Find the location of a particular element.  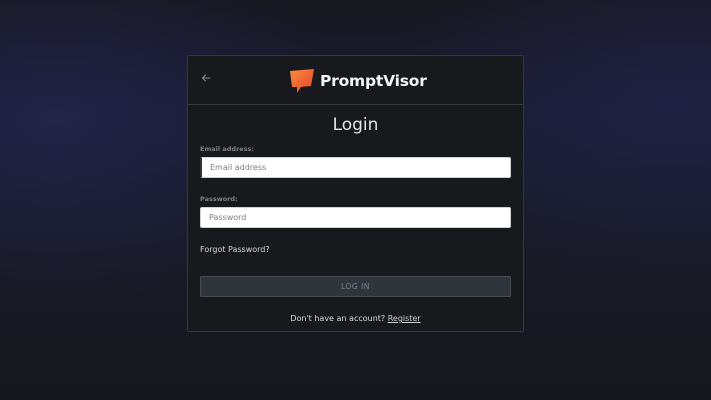

back-button is located at coordinates (208, 80).